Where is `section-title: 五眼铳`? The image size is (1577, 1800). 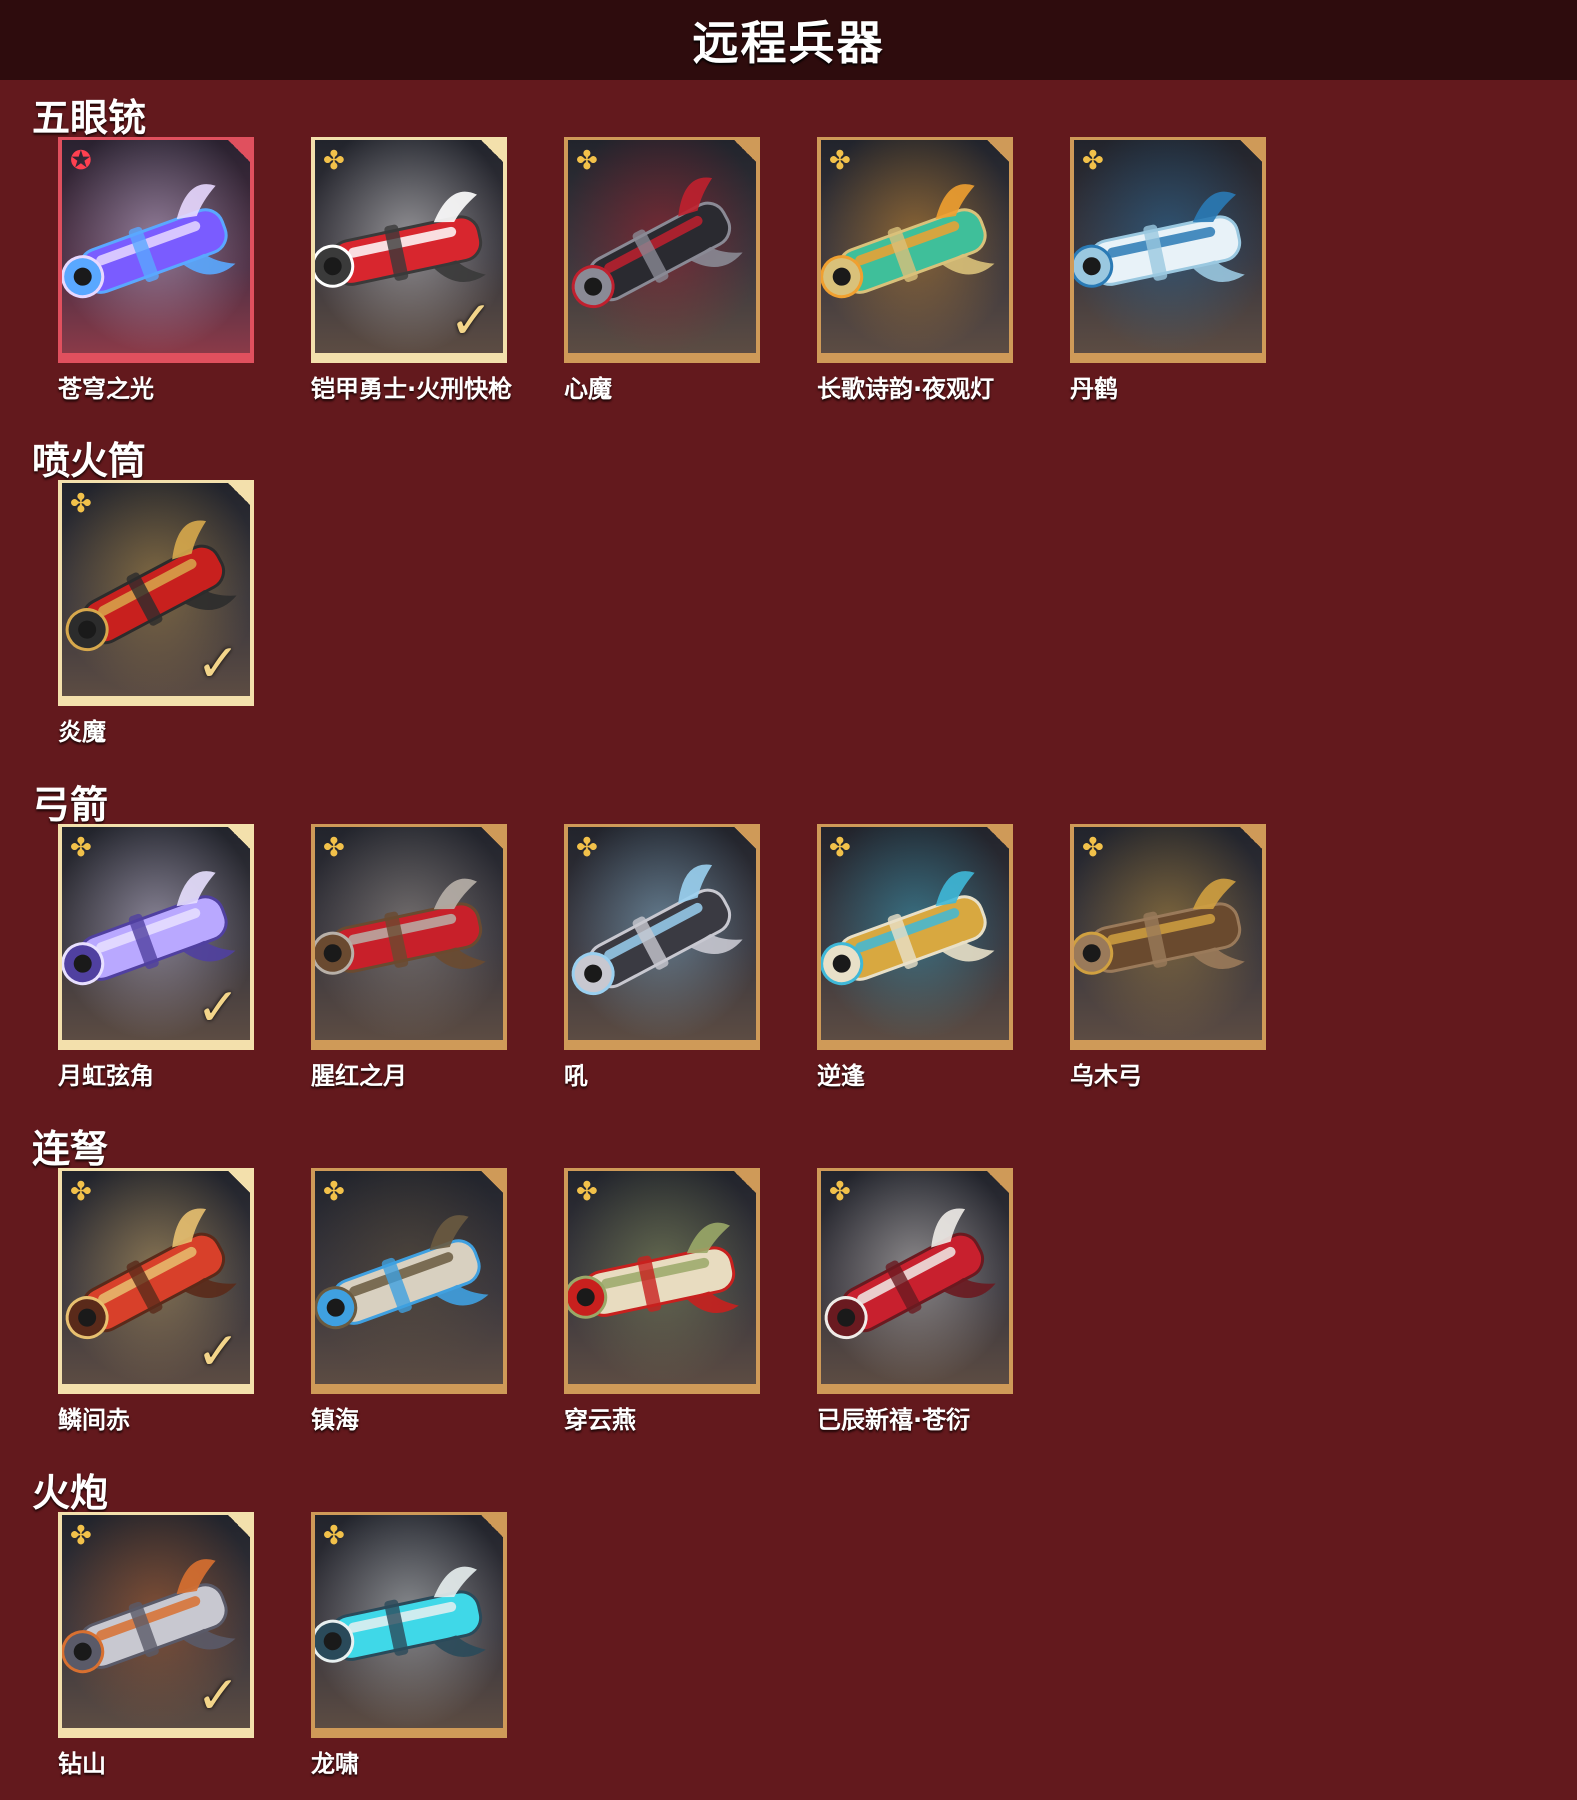 section-title: 五眼铳 is located at coordinates (89, 118).